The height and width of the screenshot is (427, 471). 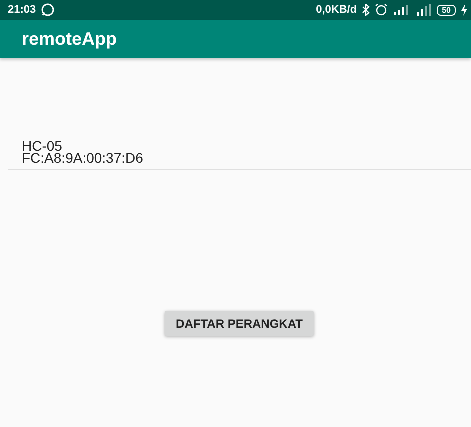 What do you see at coordinates (337, 10) in the screenshot?
I see `data-rate: 0,0KB/d` at bounding box center [337, 10].